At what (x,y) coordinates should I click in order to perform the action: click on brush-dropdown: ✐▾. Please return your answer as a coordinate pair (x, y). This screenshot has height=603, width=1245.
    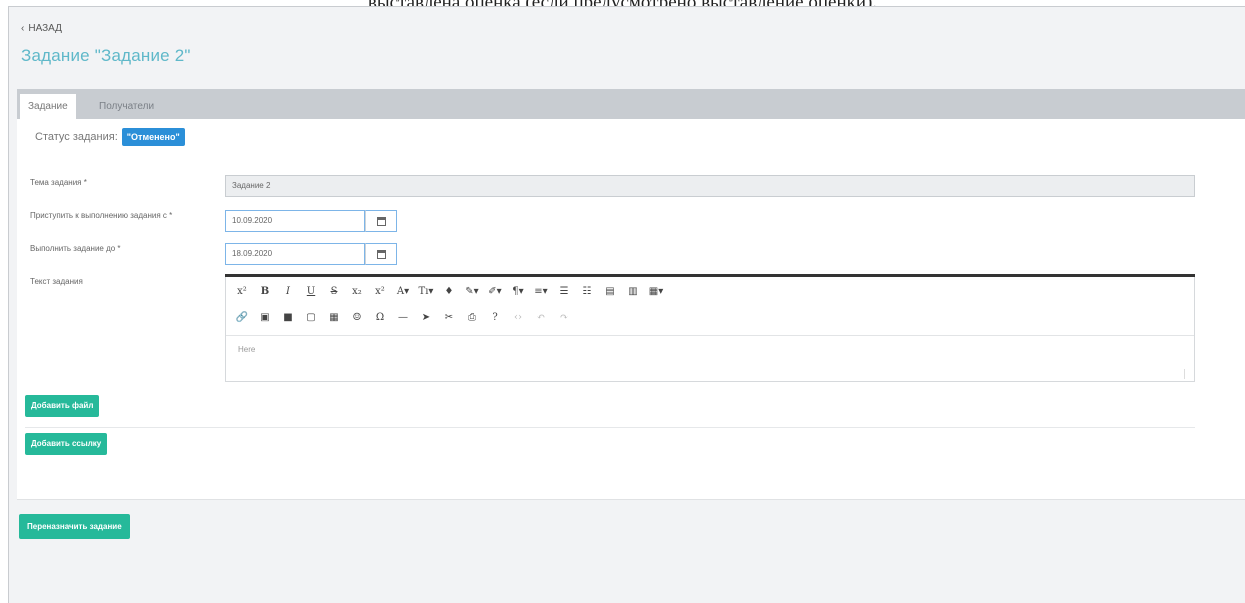
    Looking at the image, I should click on (495, 292).